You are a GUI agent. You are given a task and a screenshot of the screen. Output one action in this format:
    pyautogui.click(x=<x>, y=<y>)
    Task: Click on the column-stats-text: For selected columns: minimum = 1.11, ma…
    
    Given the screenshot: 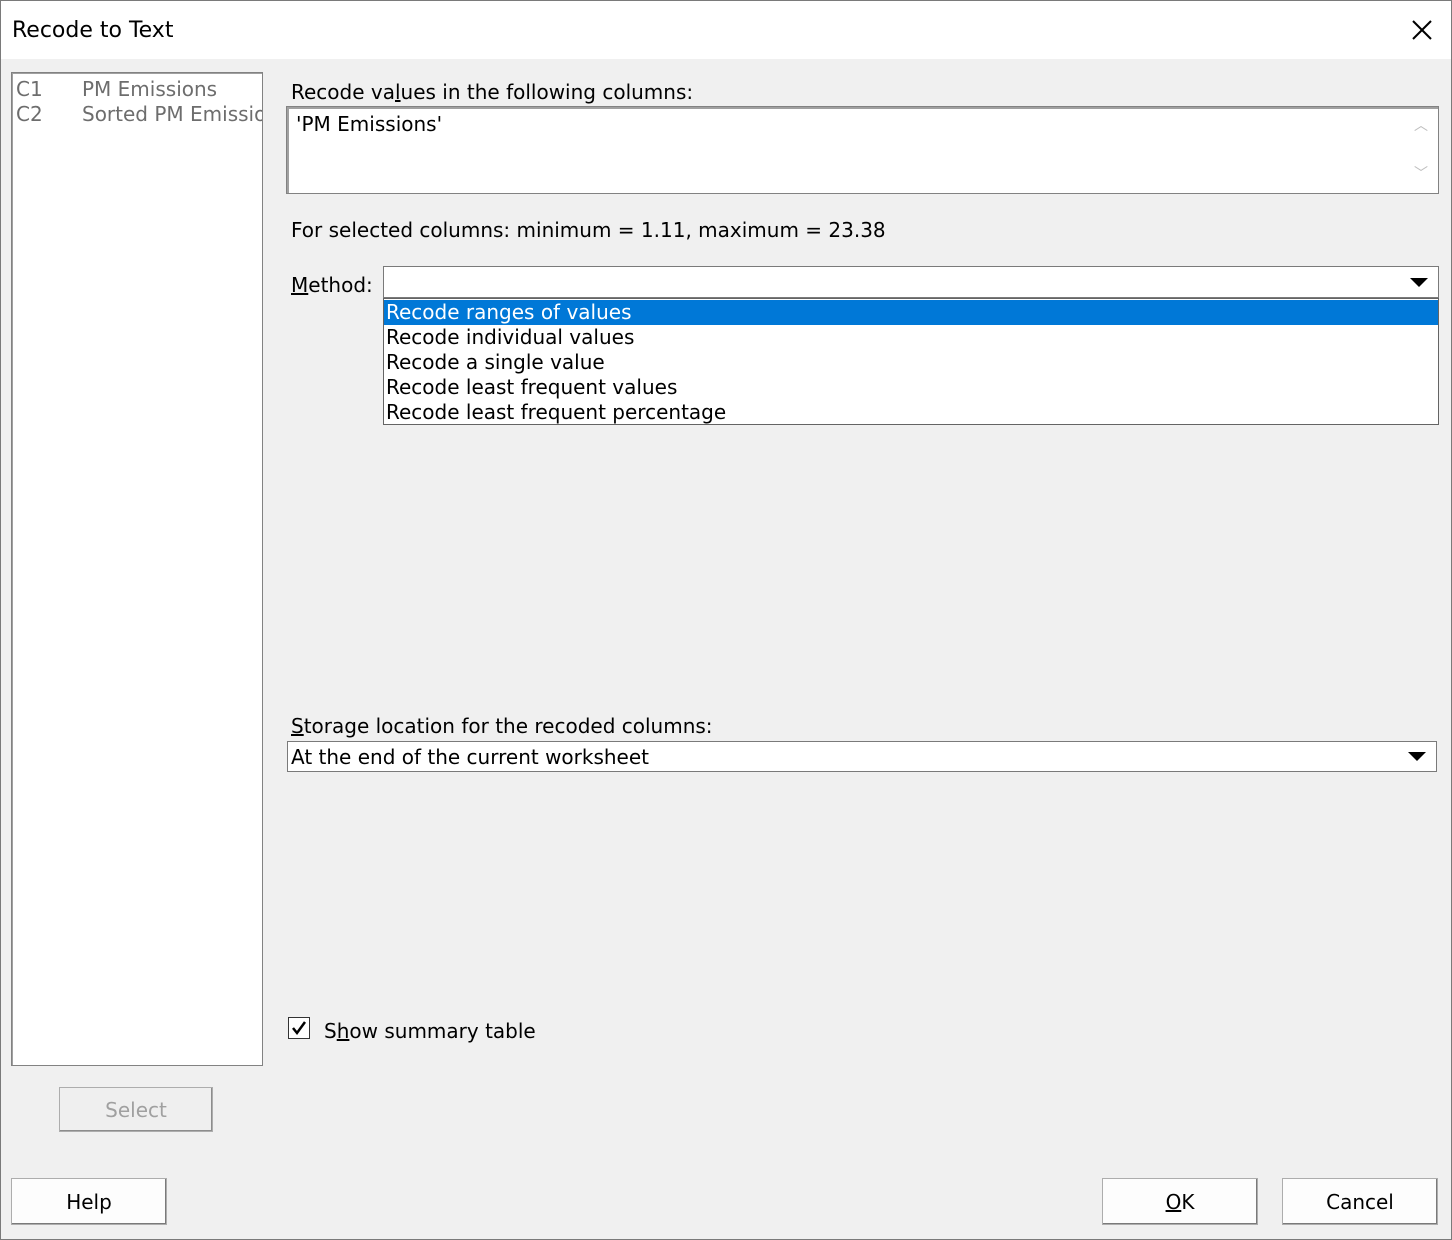 What is the action you would take?
    pyautogui.click(x=588, y=230)
    